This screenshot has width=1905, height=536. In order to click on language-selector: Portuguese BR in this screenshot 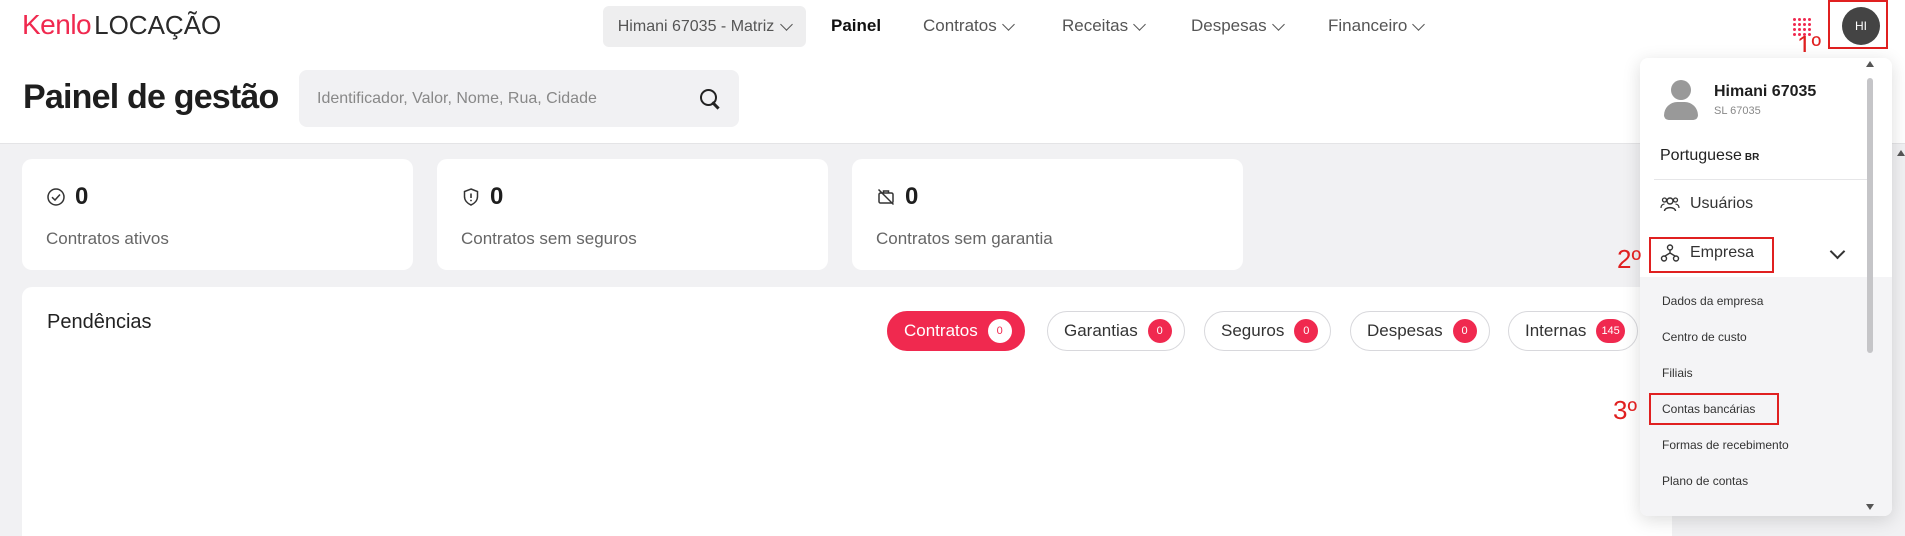, I will do `click(1709, 156)`.